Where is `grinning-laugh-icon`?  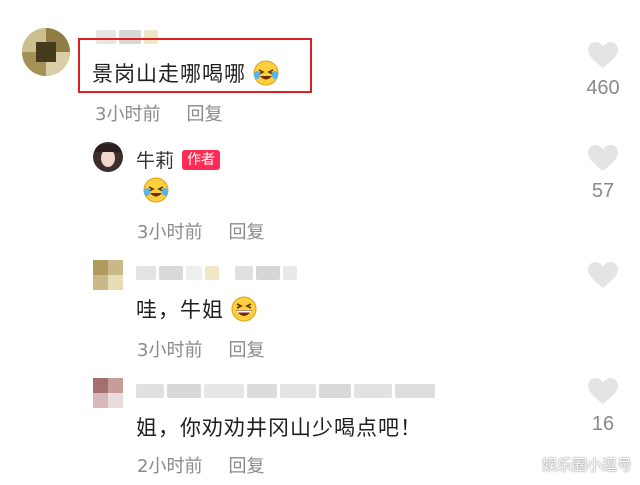
grinning-laugh-icon is located at coordinates (244, 309).